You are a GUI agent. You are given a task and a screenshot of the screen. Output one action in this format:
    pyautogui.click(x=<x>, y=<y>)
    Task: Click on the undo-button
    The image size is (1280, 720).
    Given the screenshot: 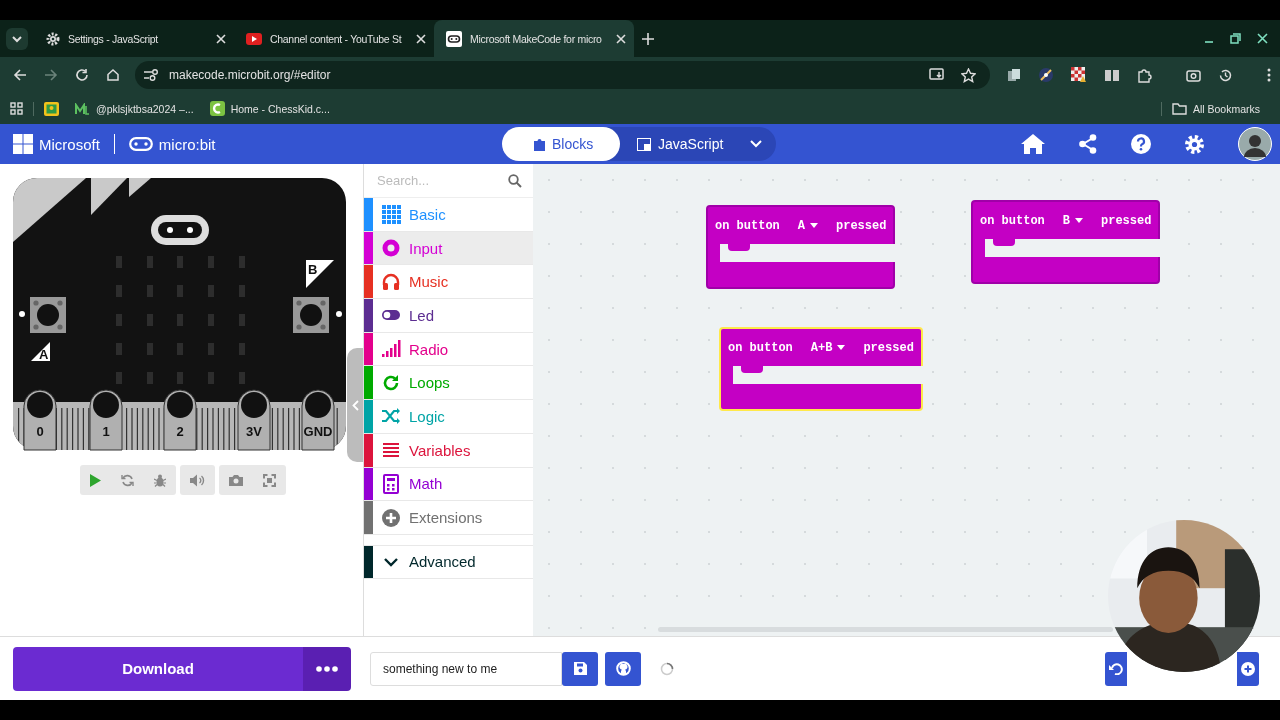 What is the action you would take?
    pyautogui.click(x=1116, y=668)
    